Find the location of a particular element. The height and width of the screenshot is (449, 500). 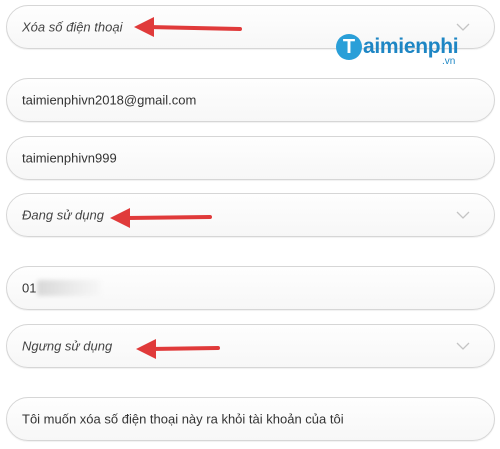

logo-suffix: .vn is located at coordinates (449, 61).